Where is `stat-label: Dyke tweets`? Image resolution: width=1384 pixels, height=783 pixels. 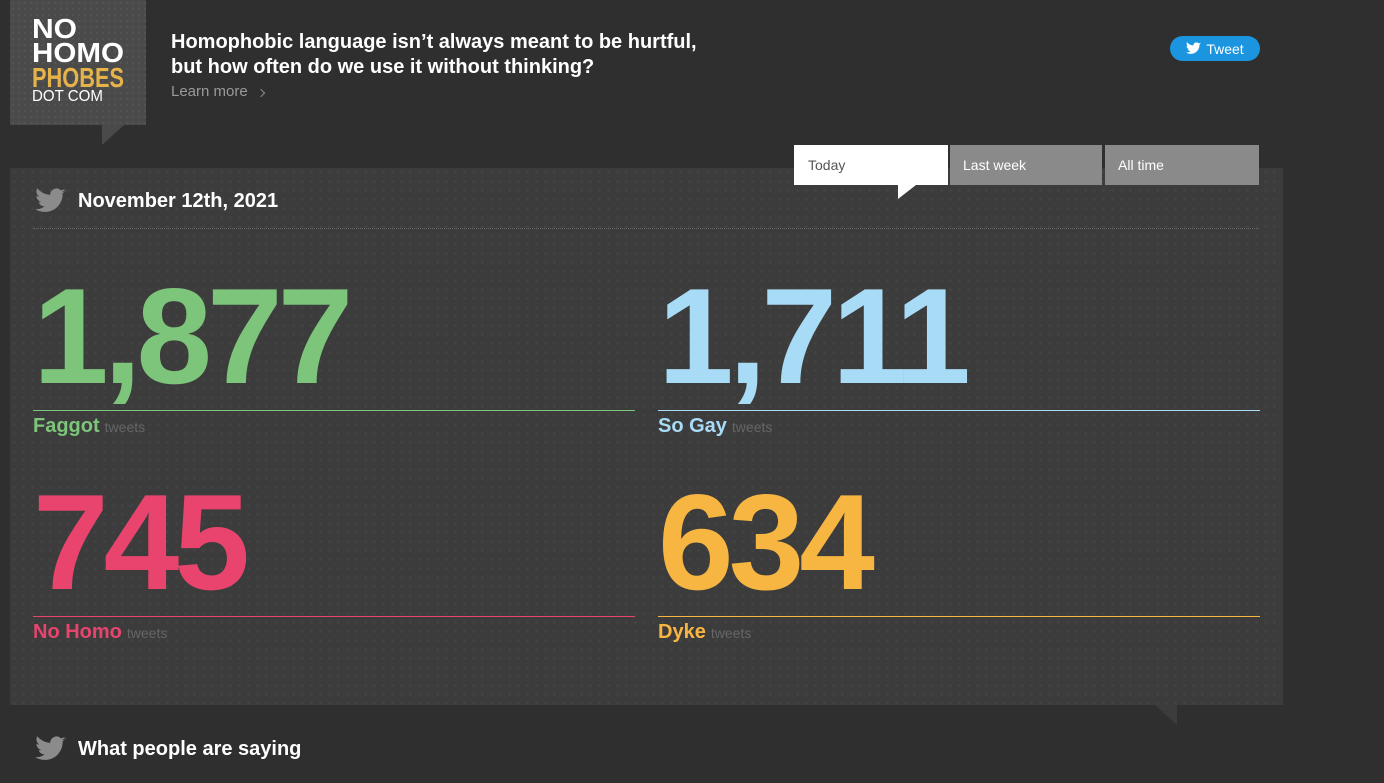
stat-label: Dyke tweets is located at coordinates (704, 633).